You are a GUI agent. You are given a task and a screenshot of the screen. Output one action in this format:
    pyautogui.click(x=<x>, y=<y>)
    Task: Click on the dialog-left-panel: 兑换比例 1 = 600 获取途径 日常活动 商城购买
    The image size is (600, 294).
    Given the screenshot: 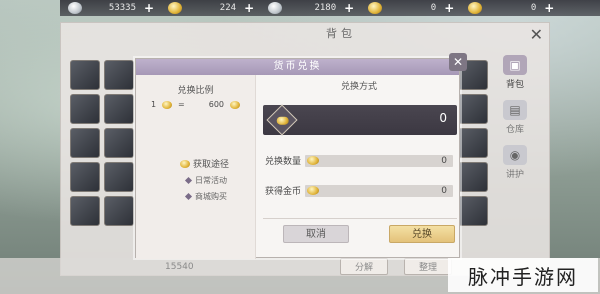 What is the action you would take?
    pyautogui.click(x=196, y=167)
    